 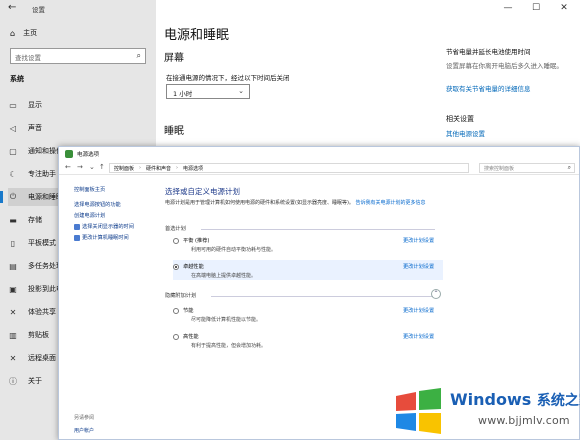 What do you see at coordinates (13, 174) in the screenshot?
I see `moon-icon: ☾` at bounding box center [13, 174].